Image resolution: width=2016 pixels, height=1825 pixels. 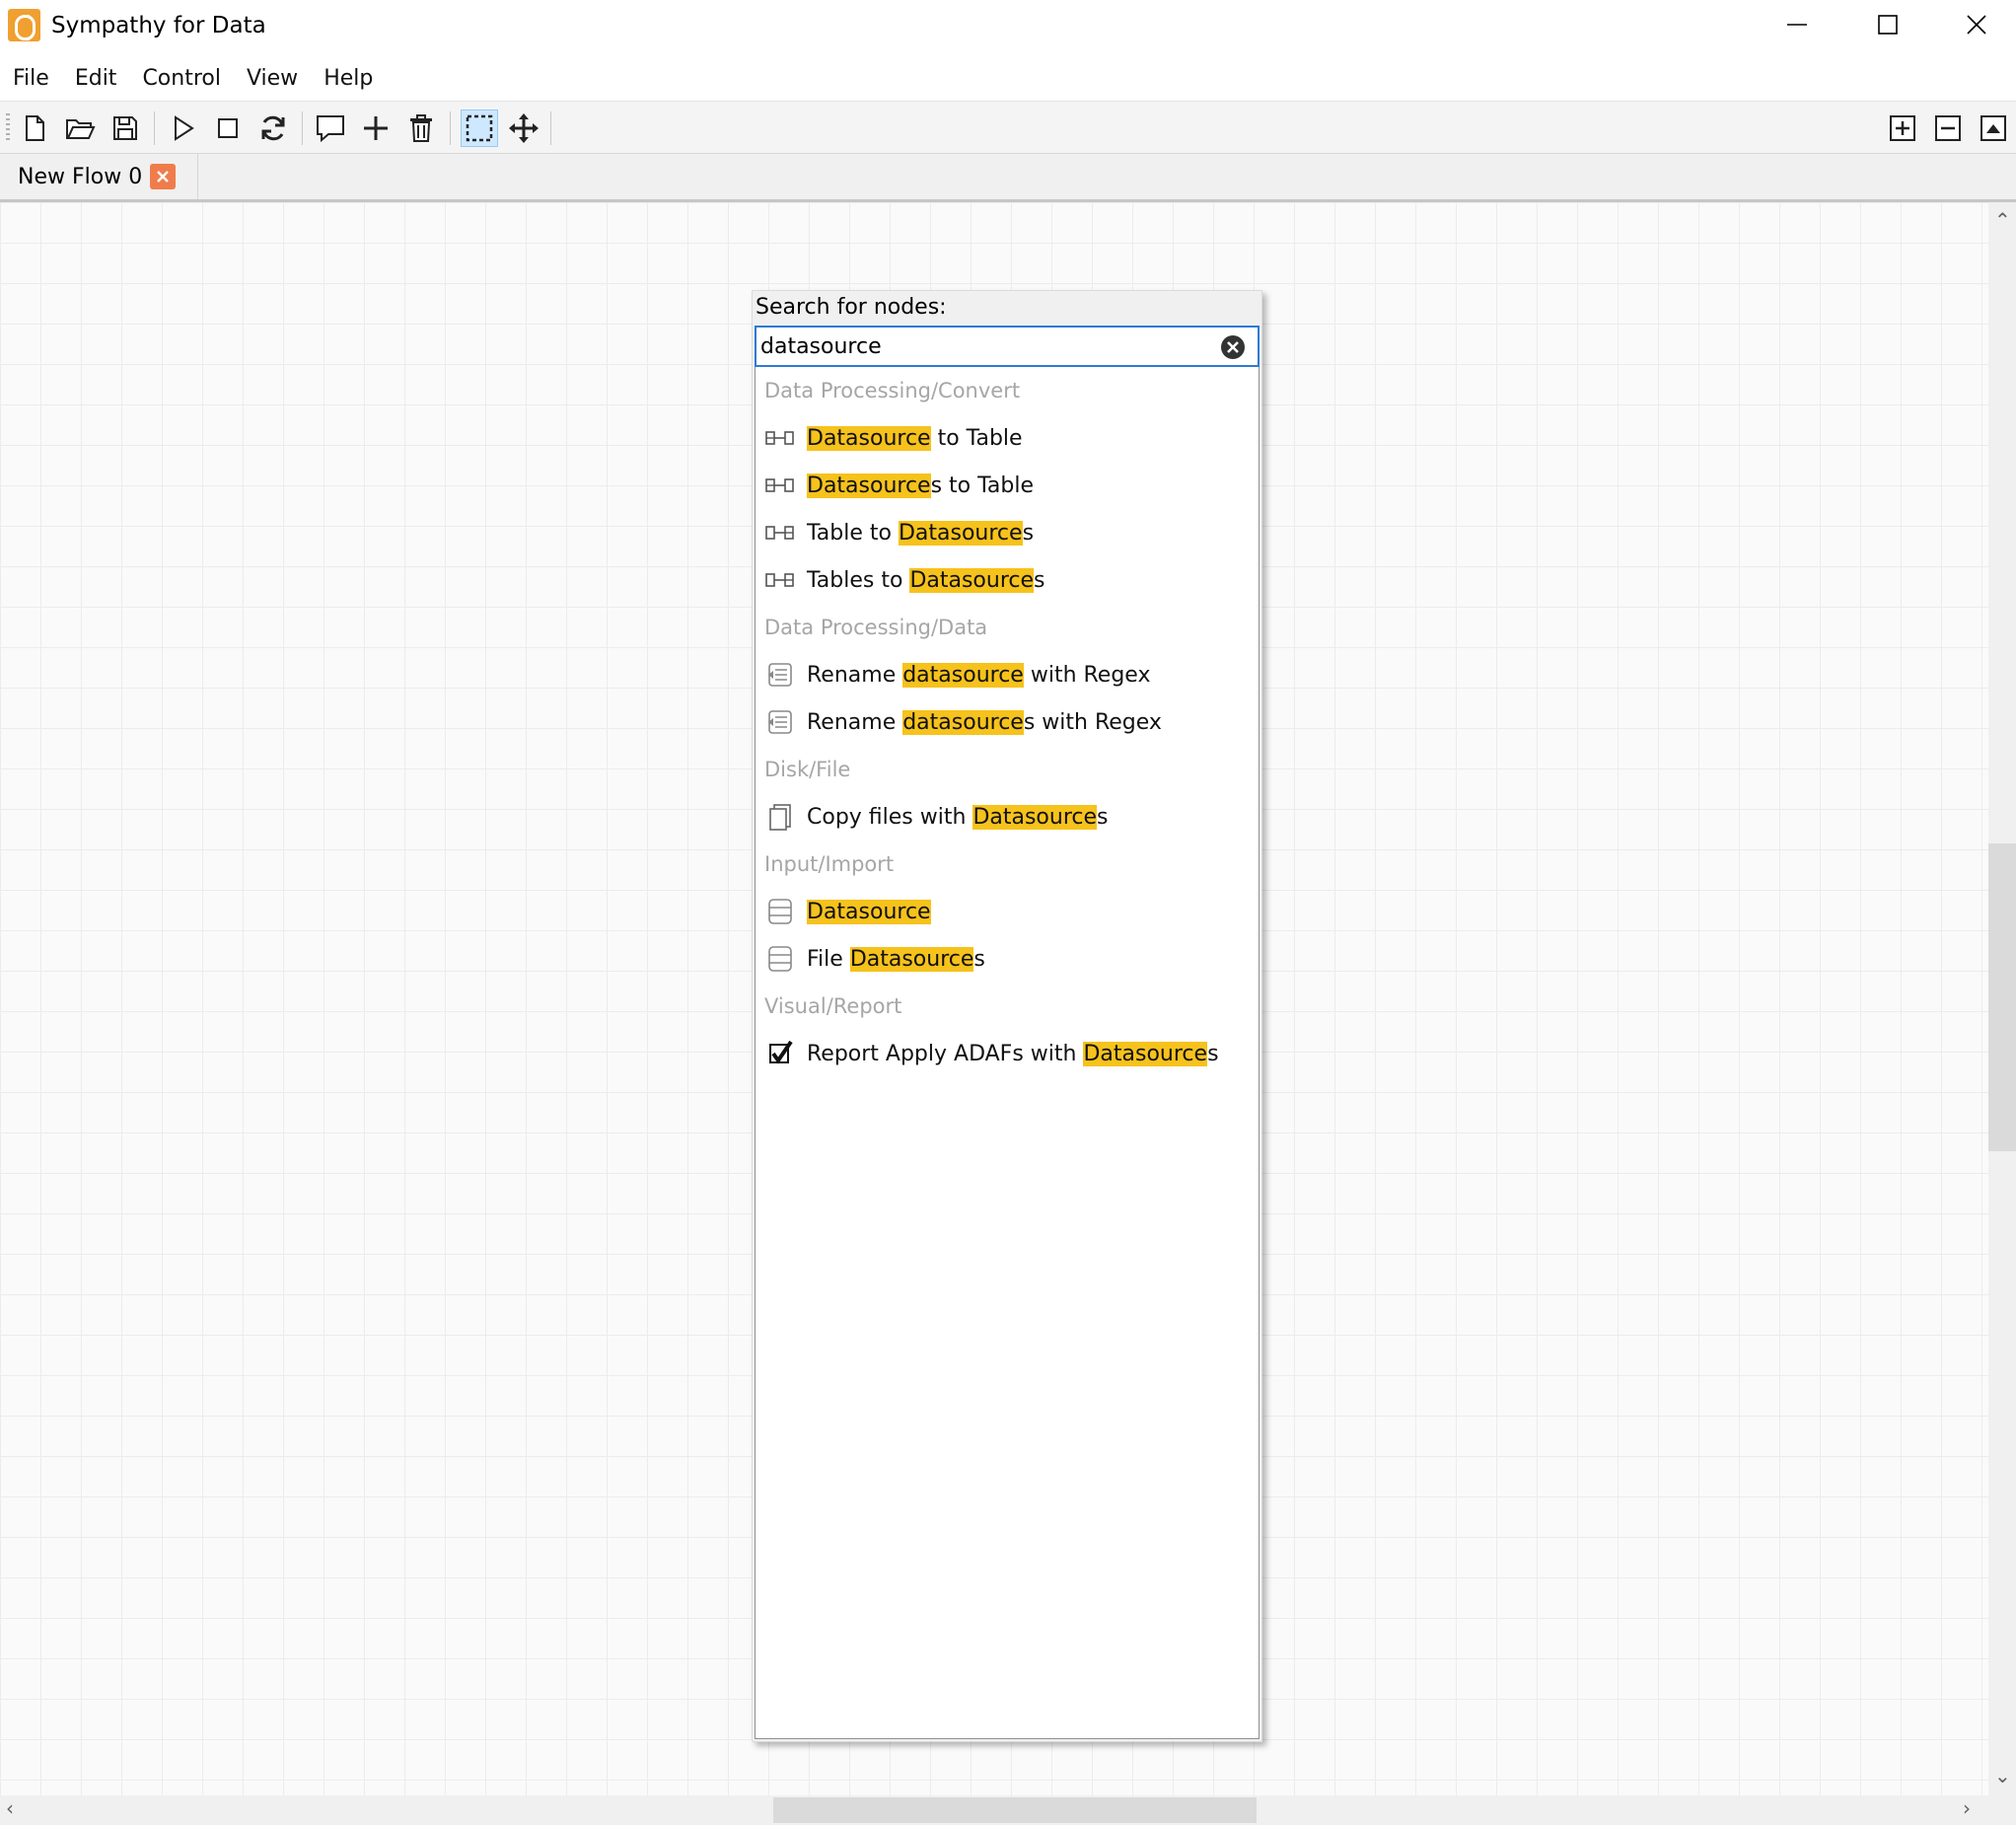 I want to click on scroll-down-icon: ⌄, so click(x=2002, y=1776).